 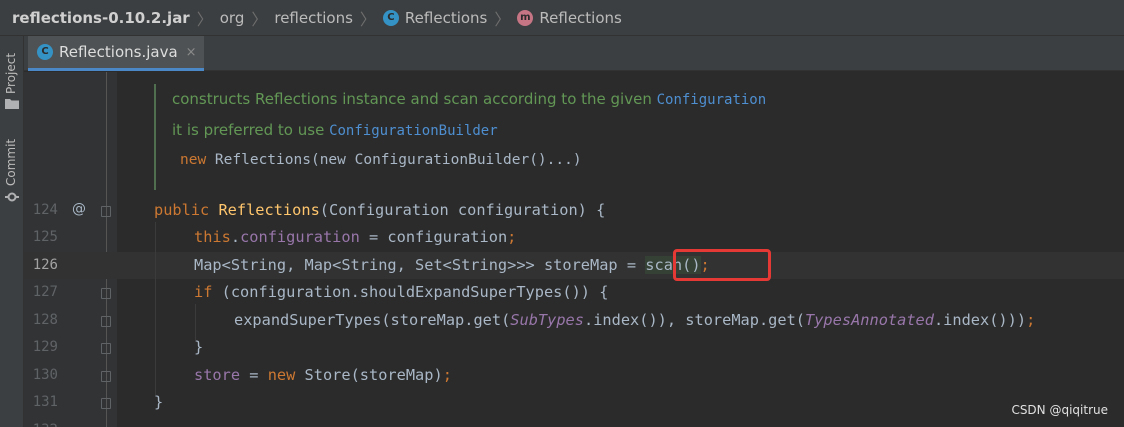 I want to click on code-text: =, so click(x=254, y=375).